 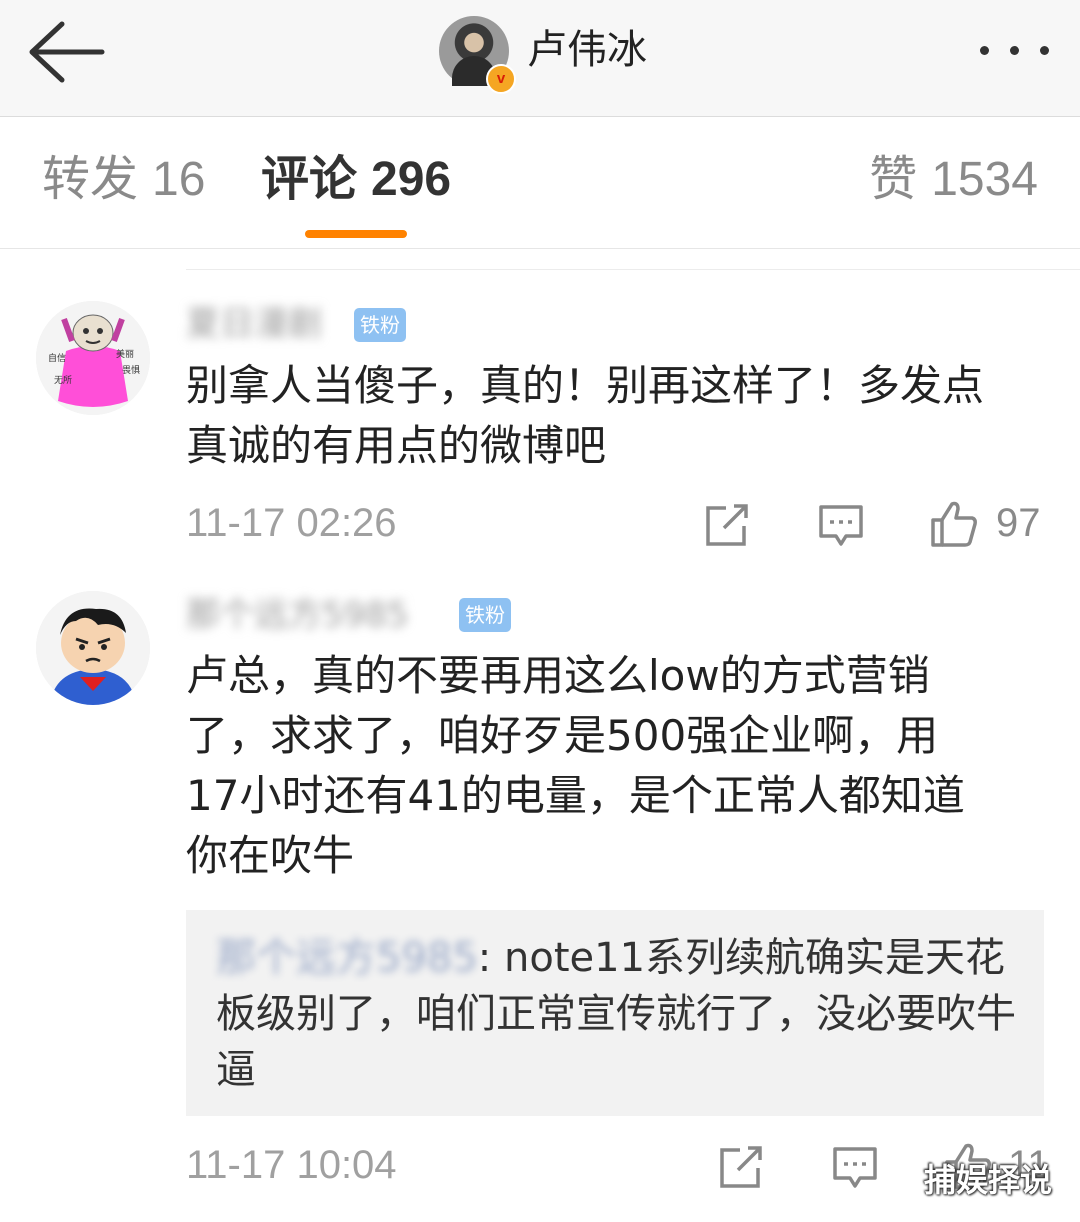 What do you see at coordinates (575, 795) in the screenshot?
I see `comment-line: 17小时还有41的电量，是个正常人都知道` at bounding box center [575, 795].